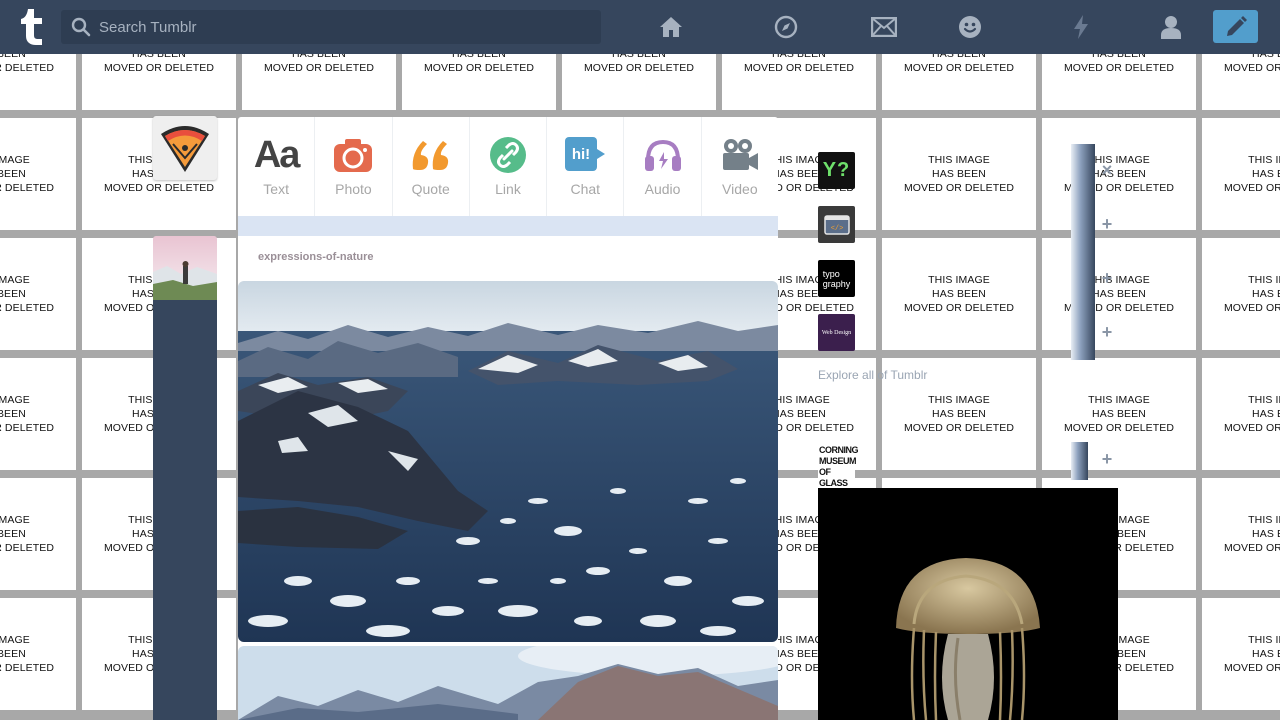  What do you see at coordinates (276, 189) in the screenshot?
I see `post-type-label: Text` at bounding box center [276, 189].